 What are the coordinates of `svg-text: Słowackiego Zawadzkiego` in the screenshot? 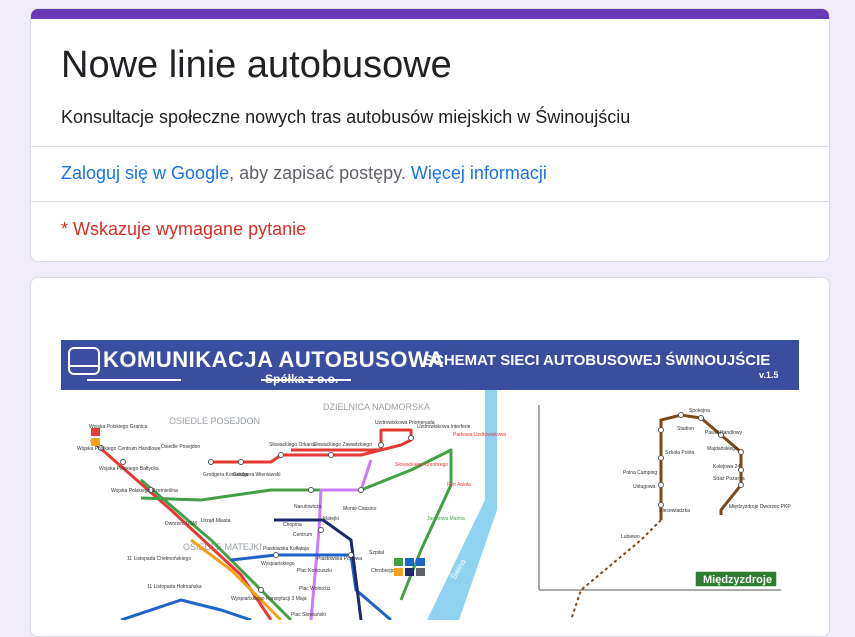 It's located at (342, 445).